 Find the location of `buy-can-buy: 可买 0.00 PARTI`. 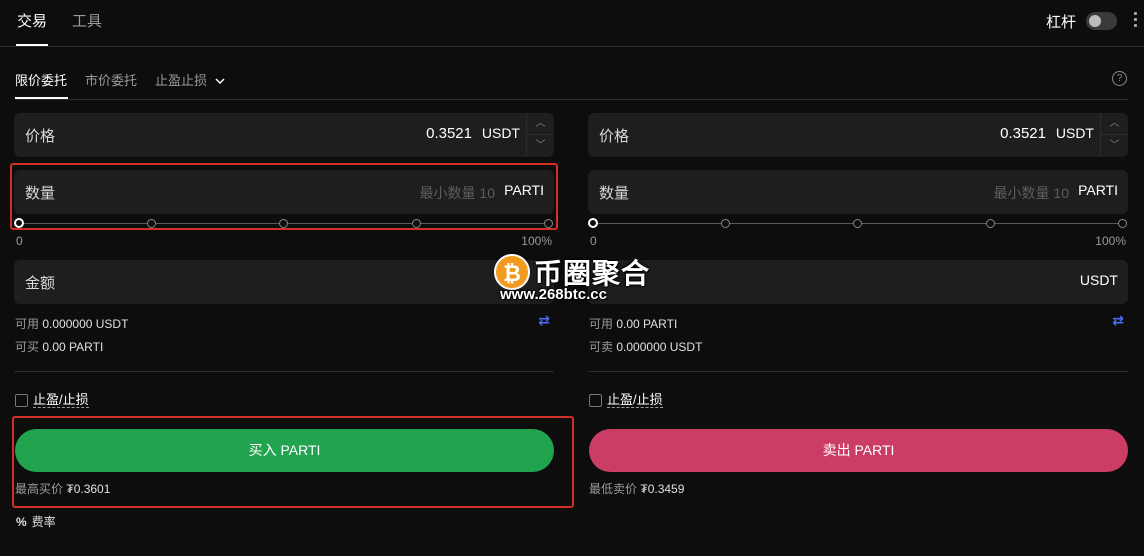

buy-can-buy: 可买 0.00 PARTI is located at coordinates (59, 346).